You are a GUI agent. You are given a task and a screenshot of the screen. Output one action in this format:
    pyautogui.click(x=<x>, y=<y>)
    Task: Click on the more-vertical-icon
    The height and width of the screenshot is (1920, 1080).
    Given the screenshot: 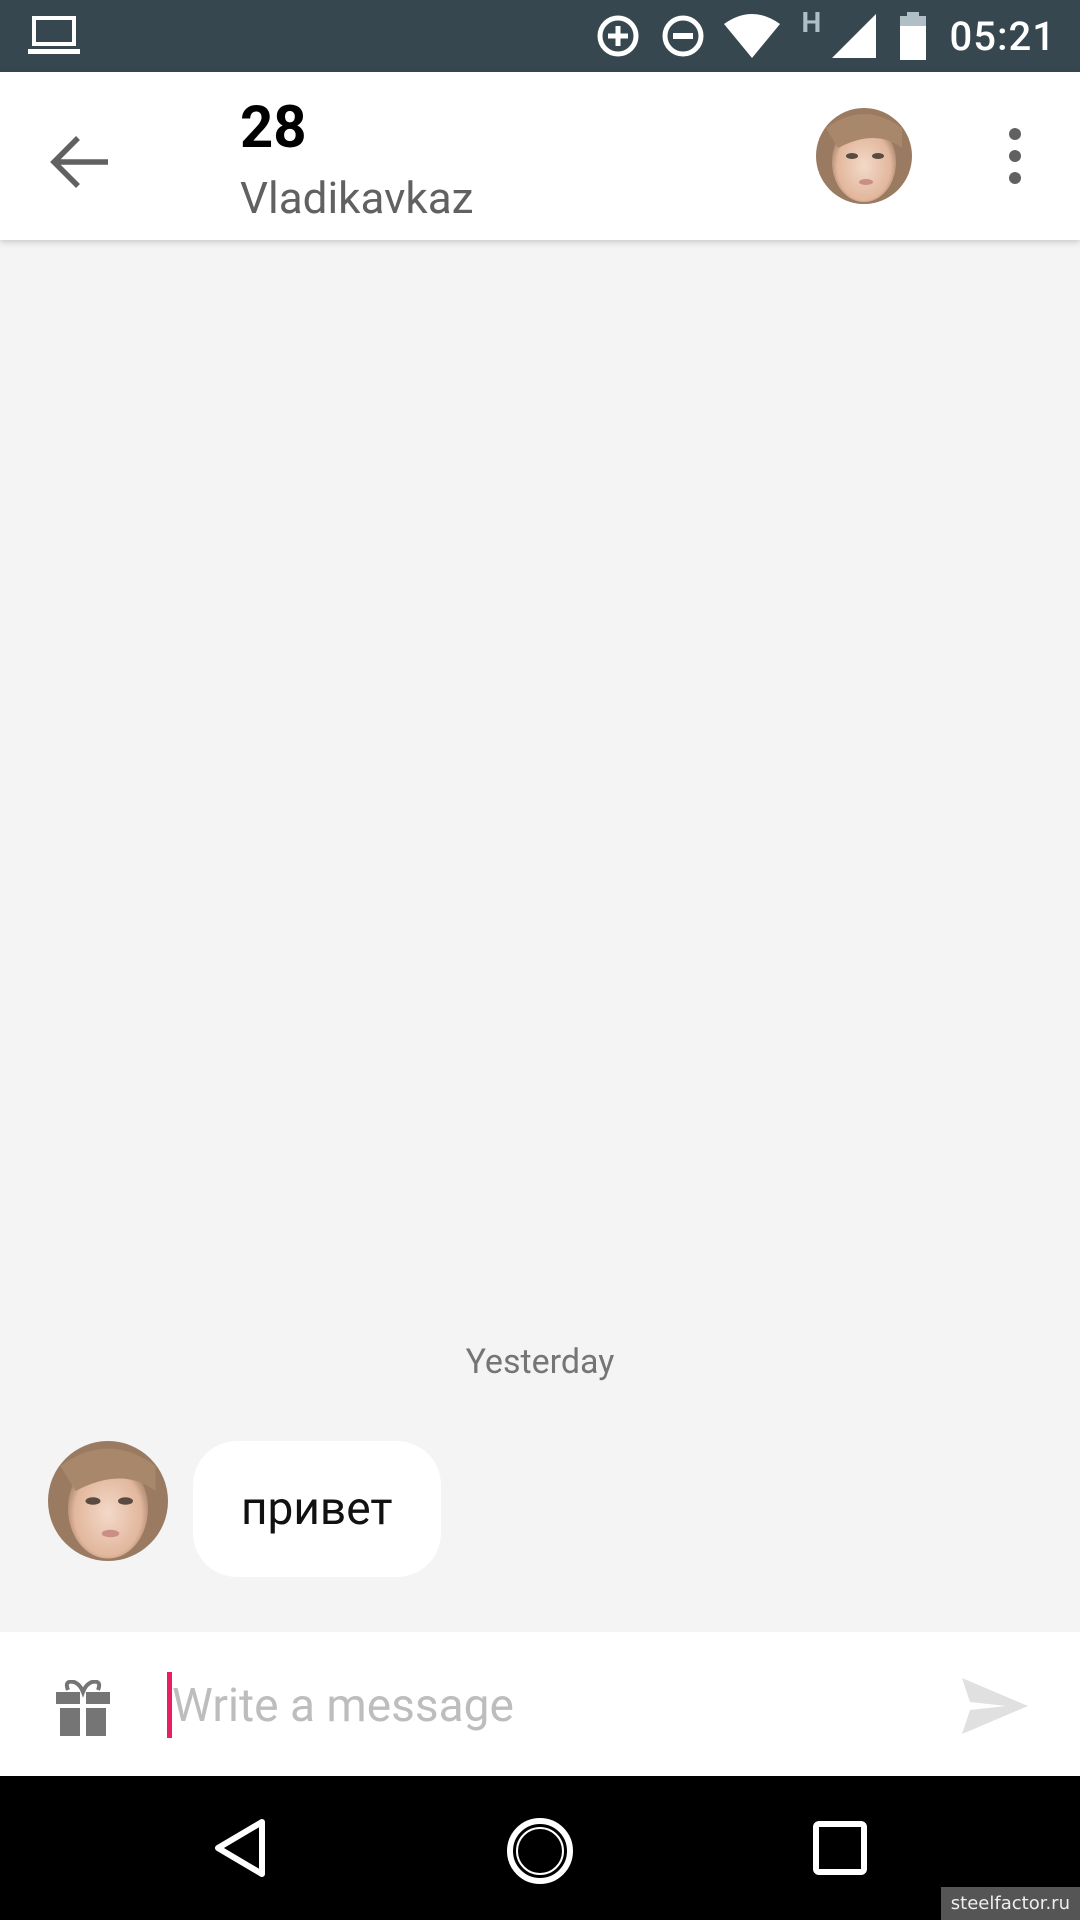 What is the action you would take?
    pyautogui.click(x=1015, y=156)
    